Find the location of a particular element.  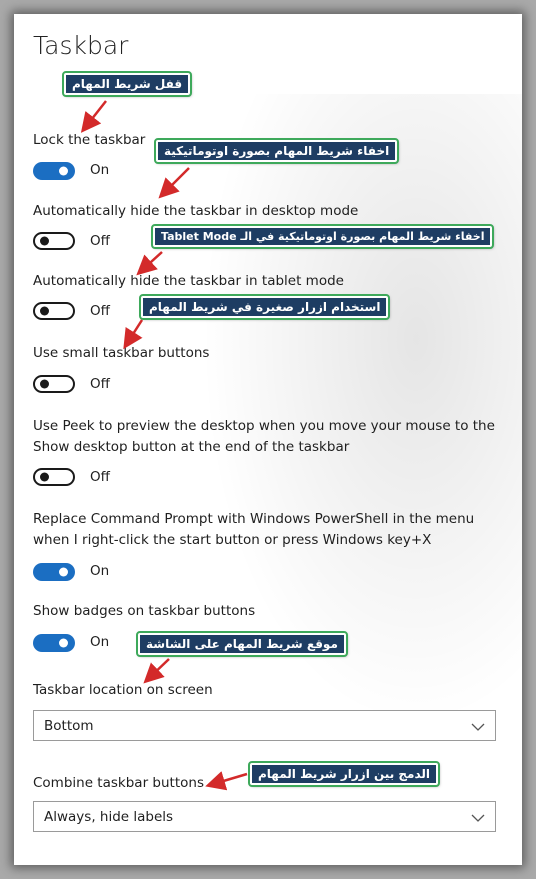

combine-label: Combine taskbar buttons is located at coordinates (118, 783).